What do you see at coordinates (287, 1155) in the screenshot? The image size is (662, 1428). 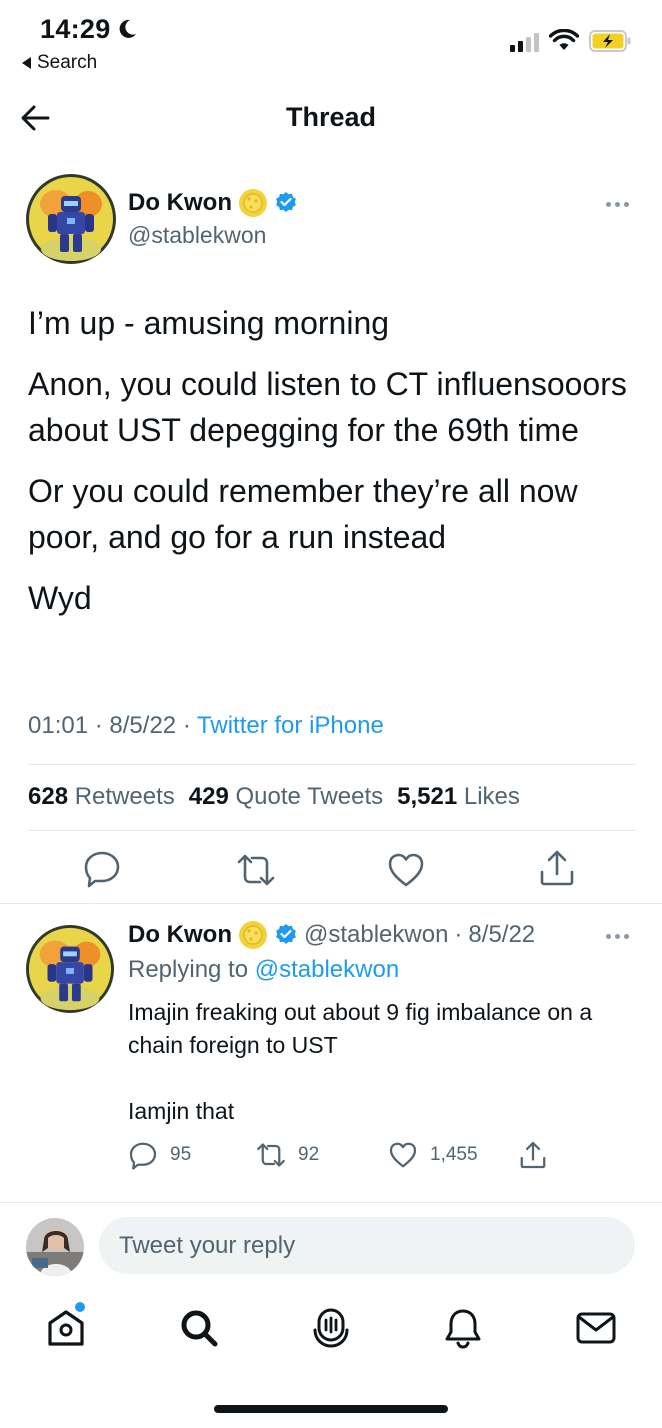 I see `reply-retweet-button: 92` at bounding box center [287, 1155].